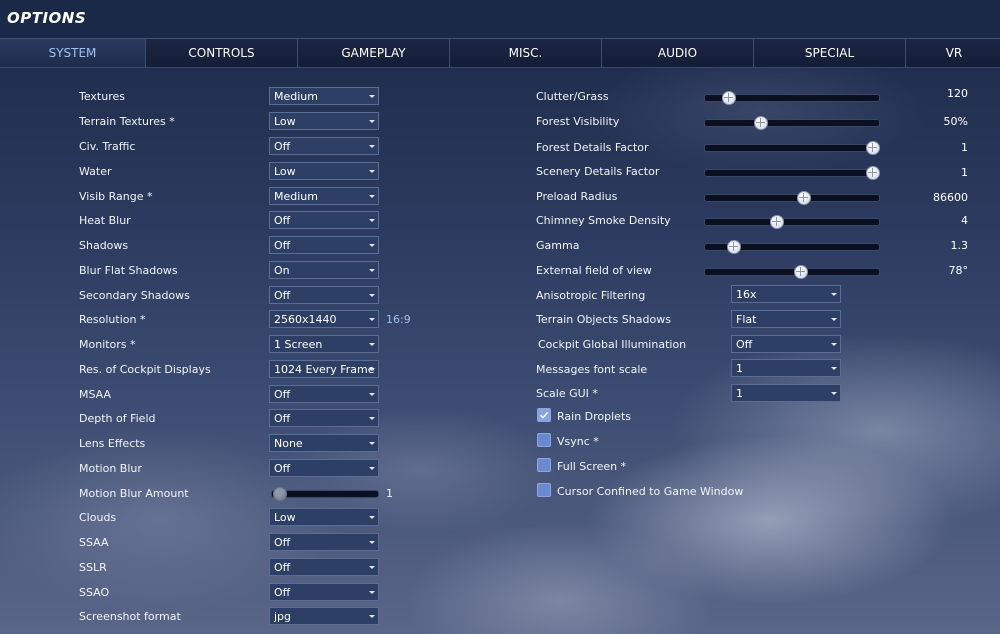  What do you see at coordinates (222, 53) in the screenshot?
I see `tab-controls: CONTROLS` at bounding box center [222, 53].